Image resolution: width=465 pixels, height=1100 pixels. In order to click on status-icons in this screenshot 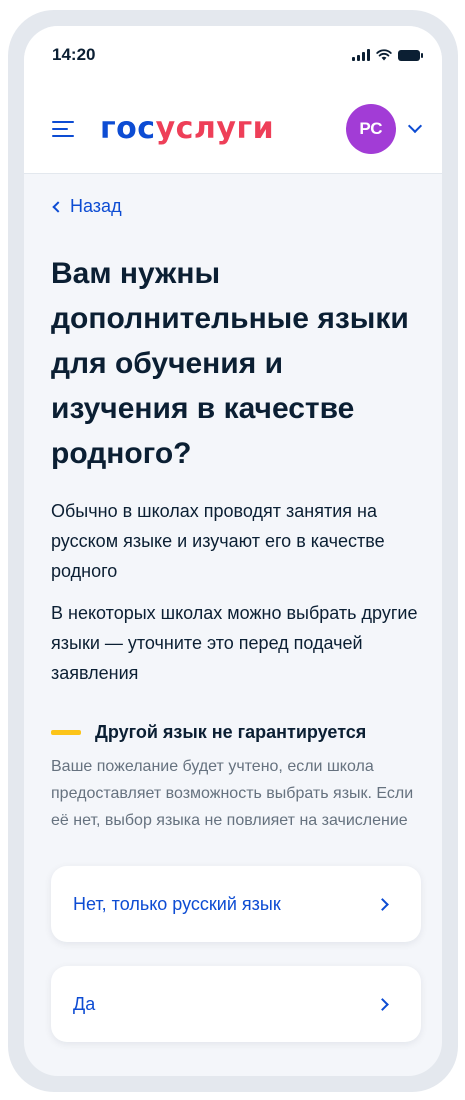, I will do `click(387, 55)`.